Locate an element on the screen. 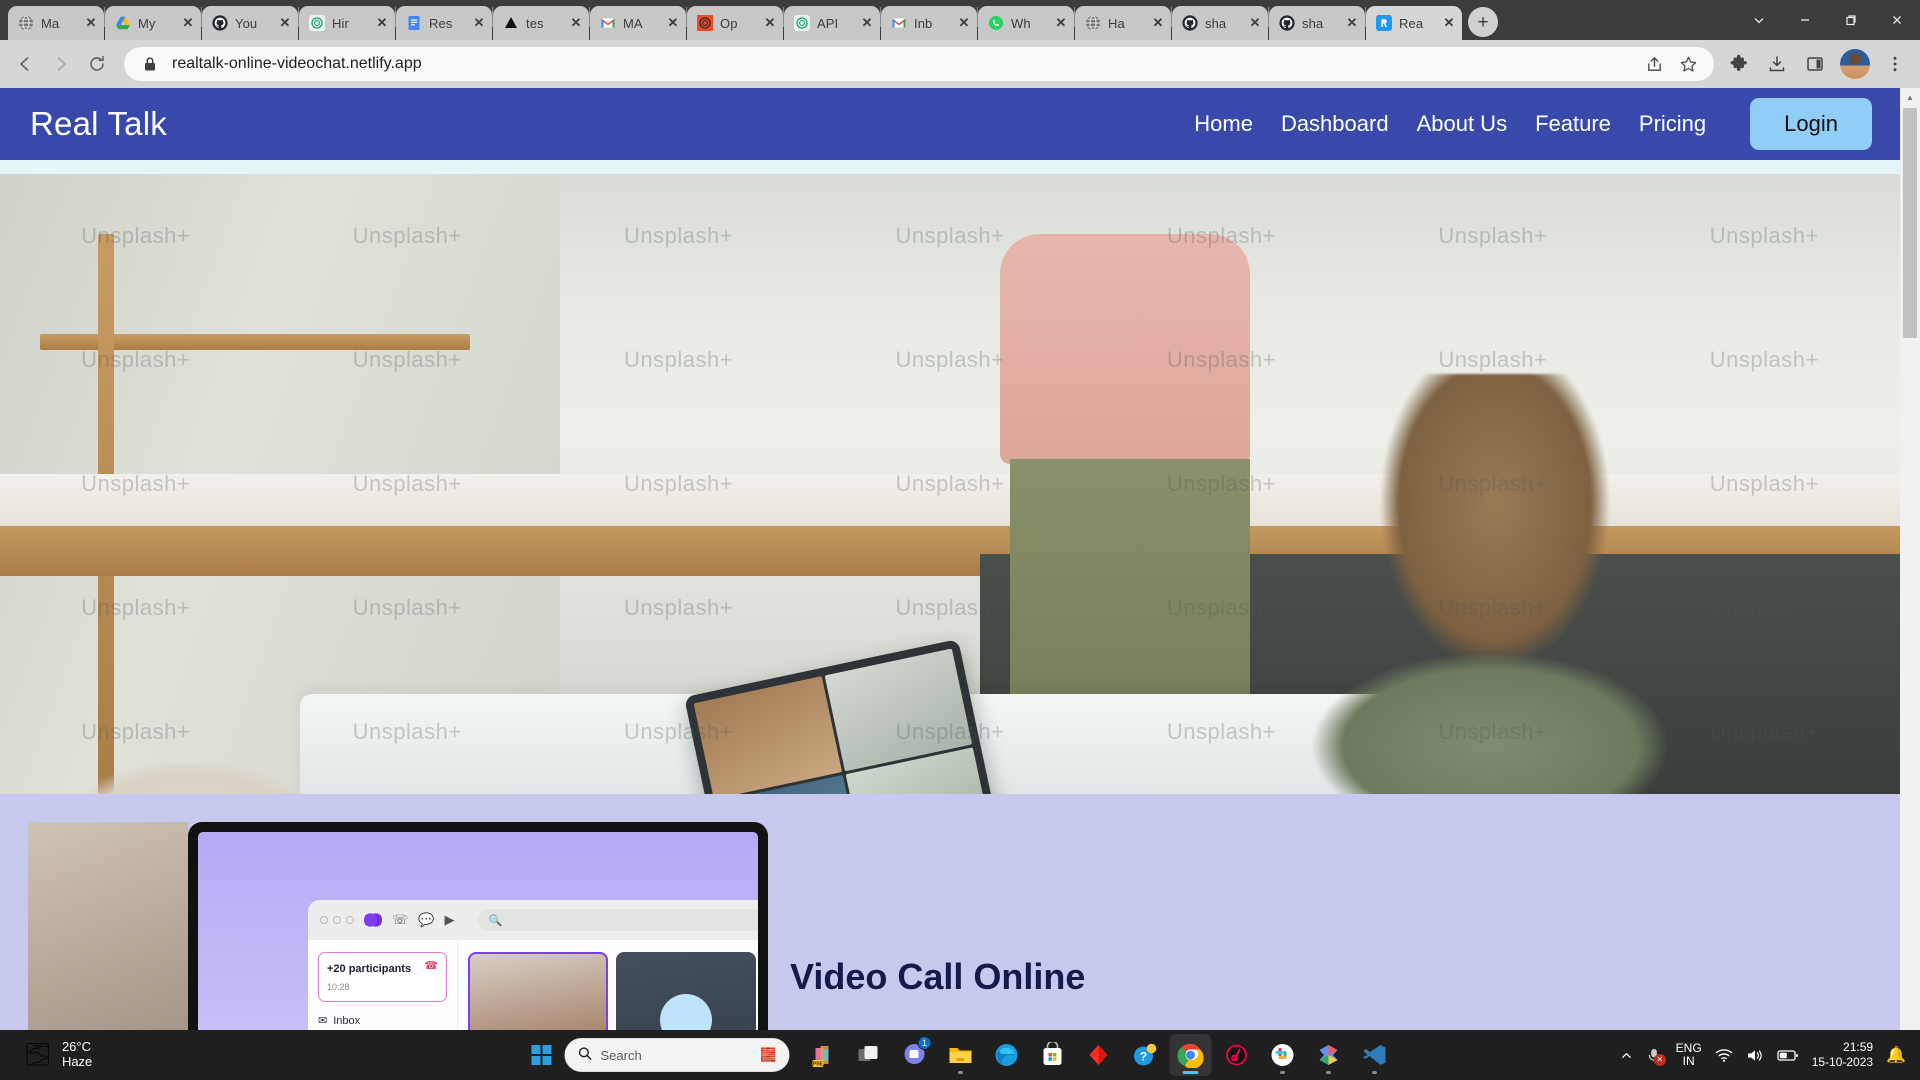 Image resolution: width=1920 pixels, height=1080 pixels. reload-icon is located at coordinates (97, 64).